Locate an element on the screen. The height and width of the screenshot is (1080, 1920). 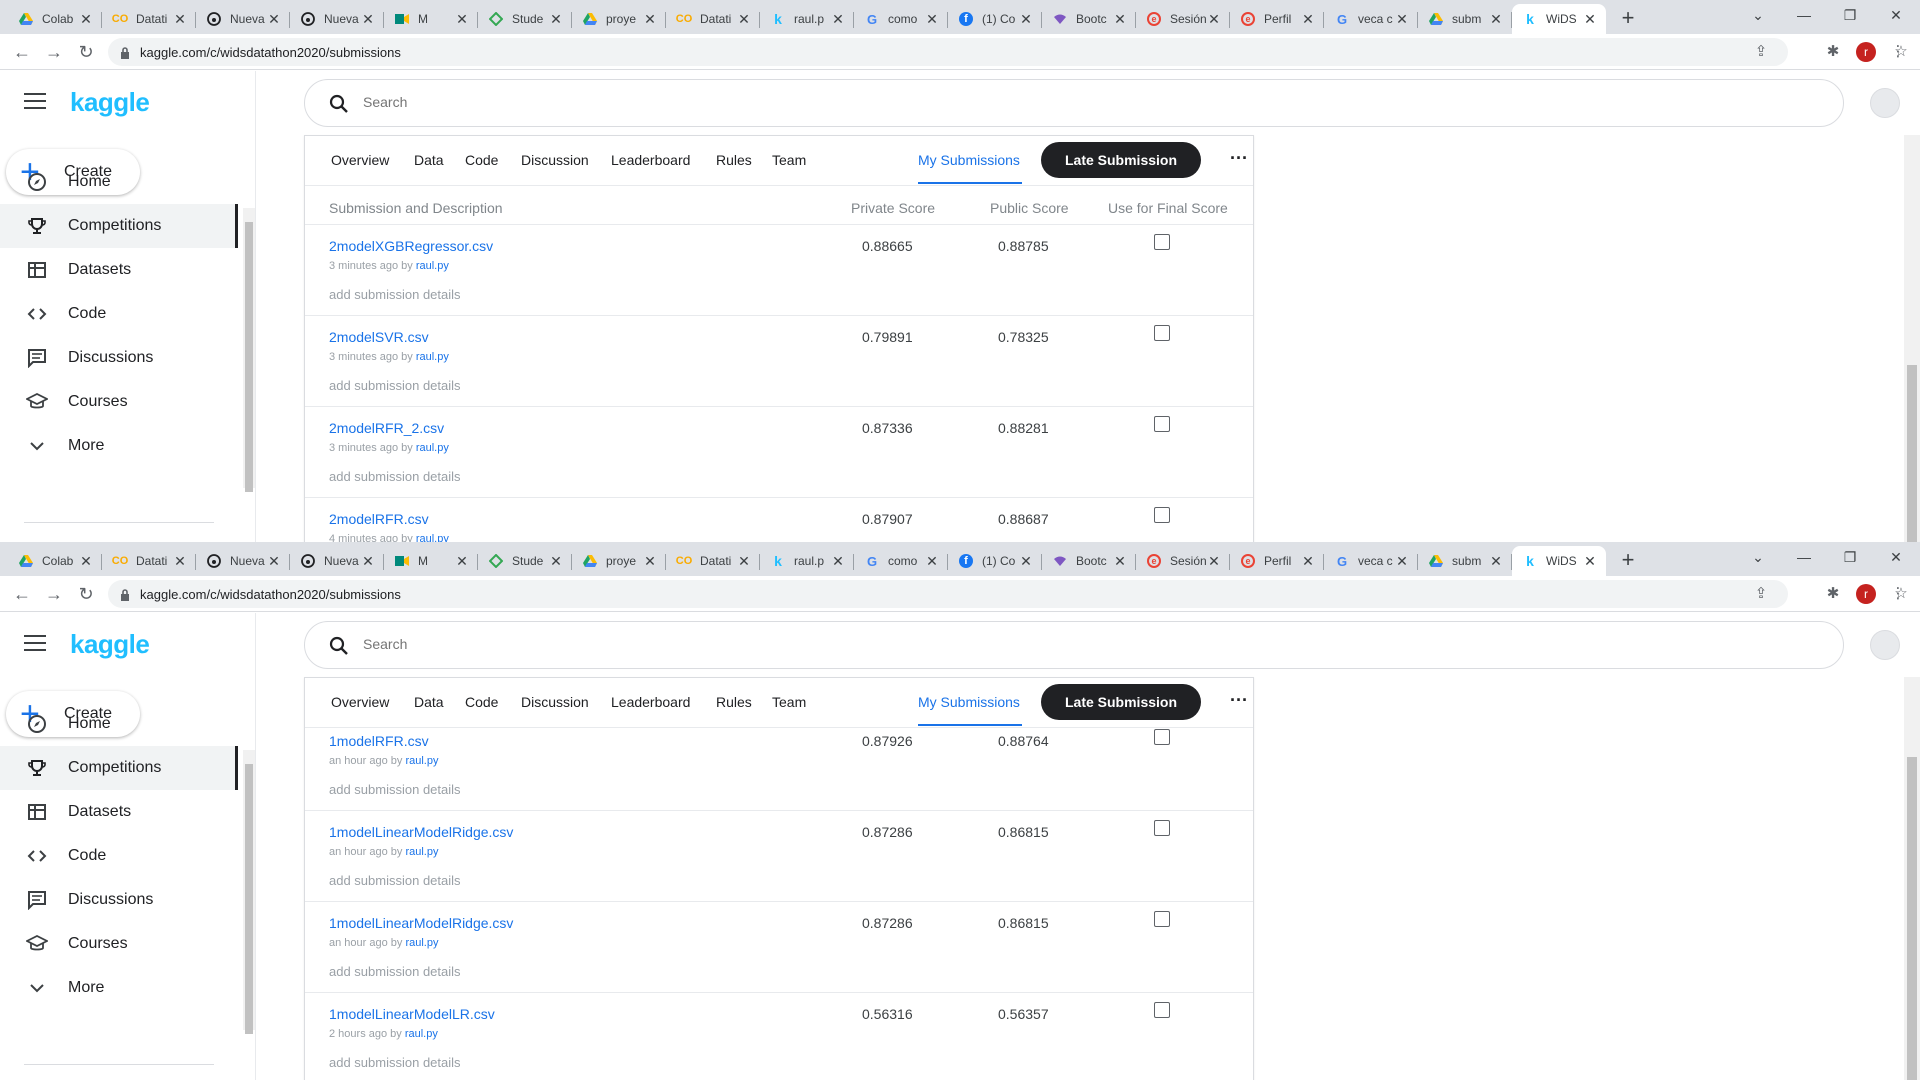
browser-tab: Gveca c ✕ is located at coordinates (1371, 561).